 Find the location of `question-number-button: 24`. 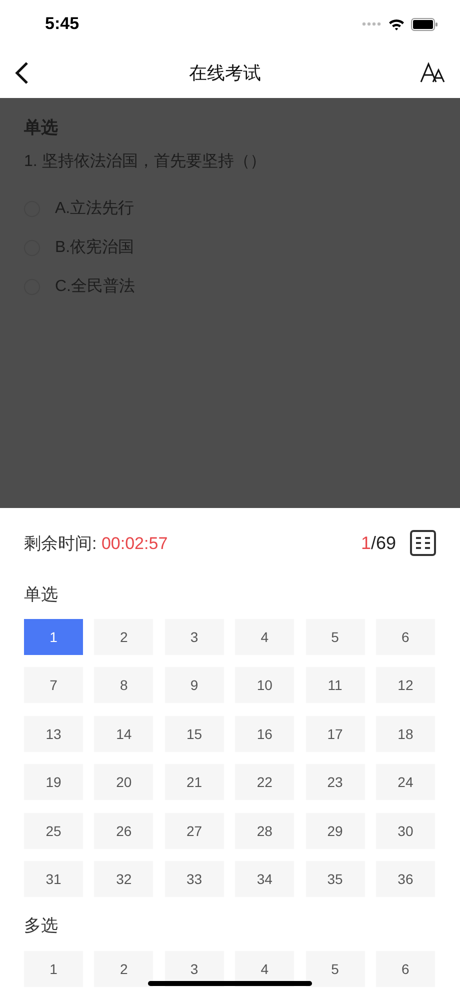

question-number-button: 24 is located at coordinates (405, 782).